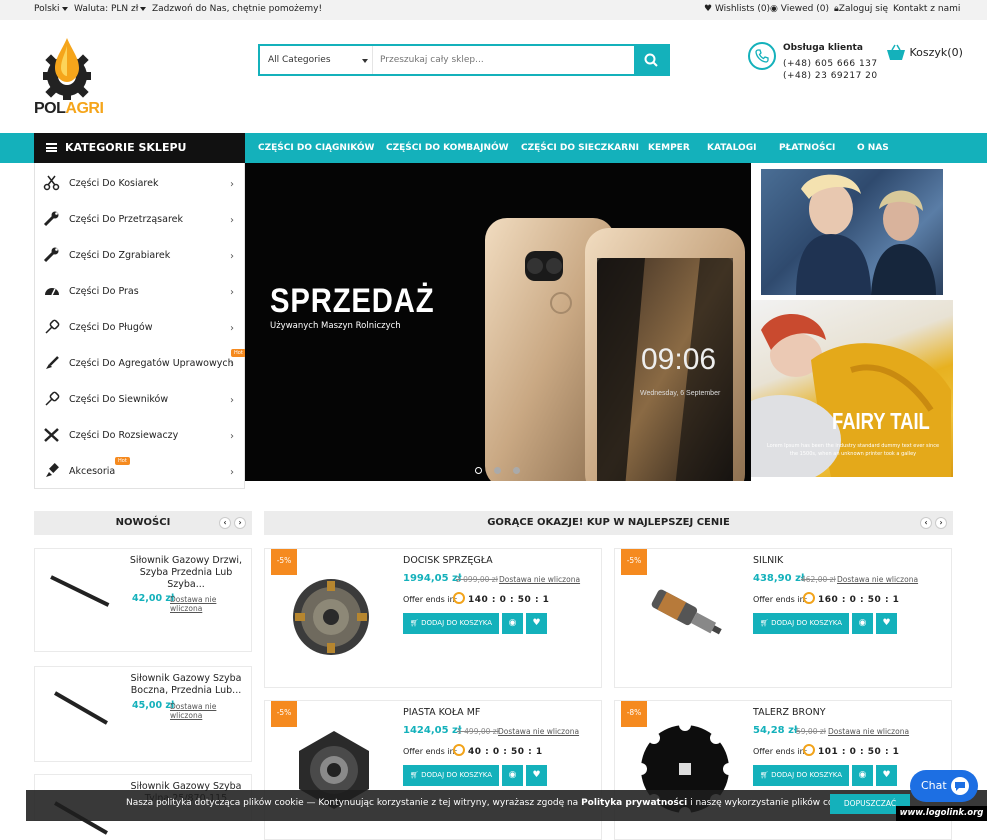  Describe the element at coordinates (731, 148) in the screenshot. I see `nav-item-katalogi: KATALOGI` at that location.